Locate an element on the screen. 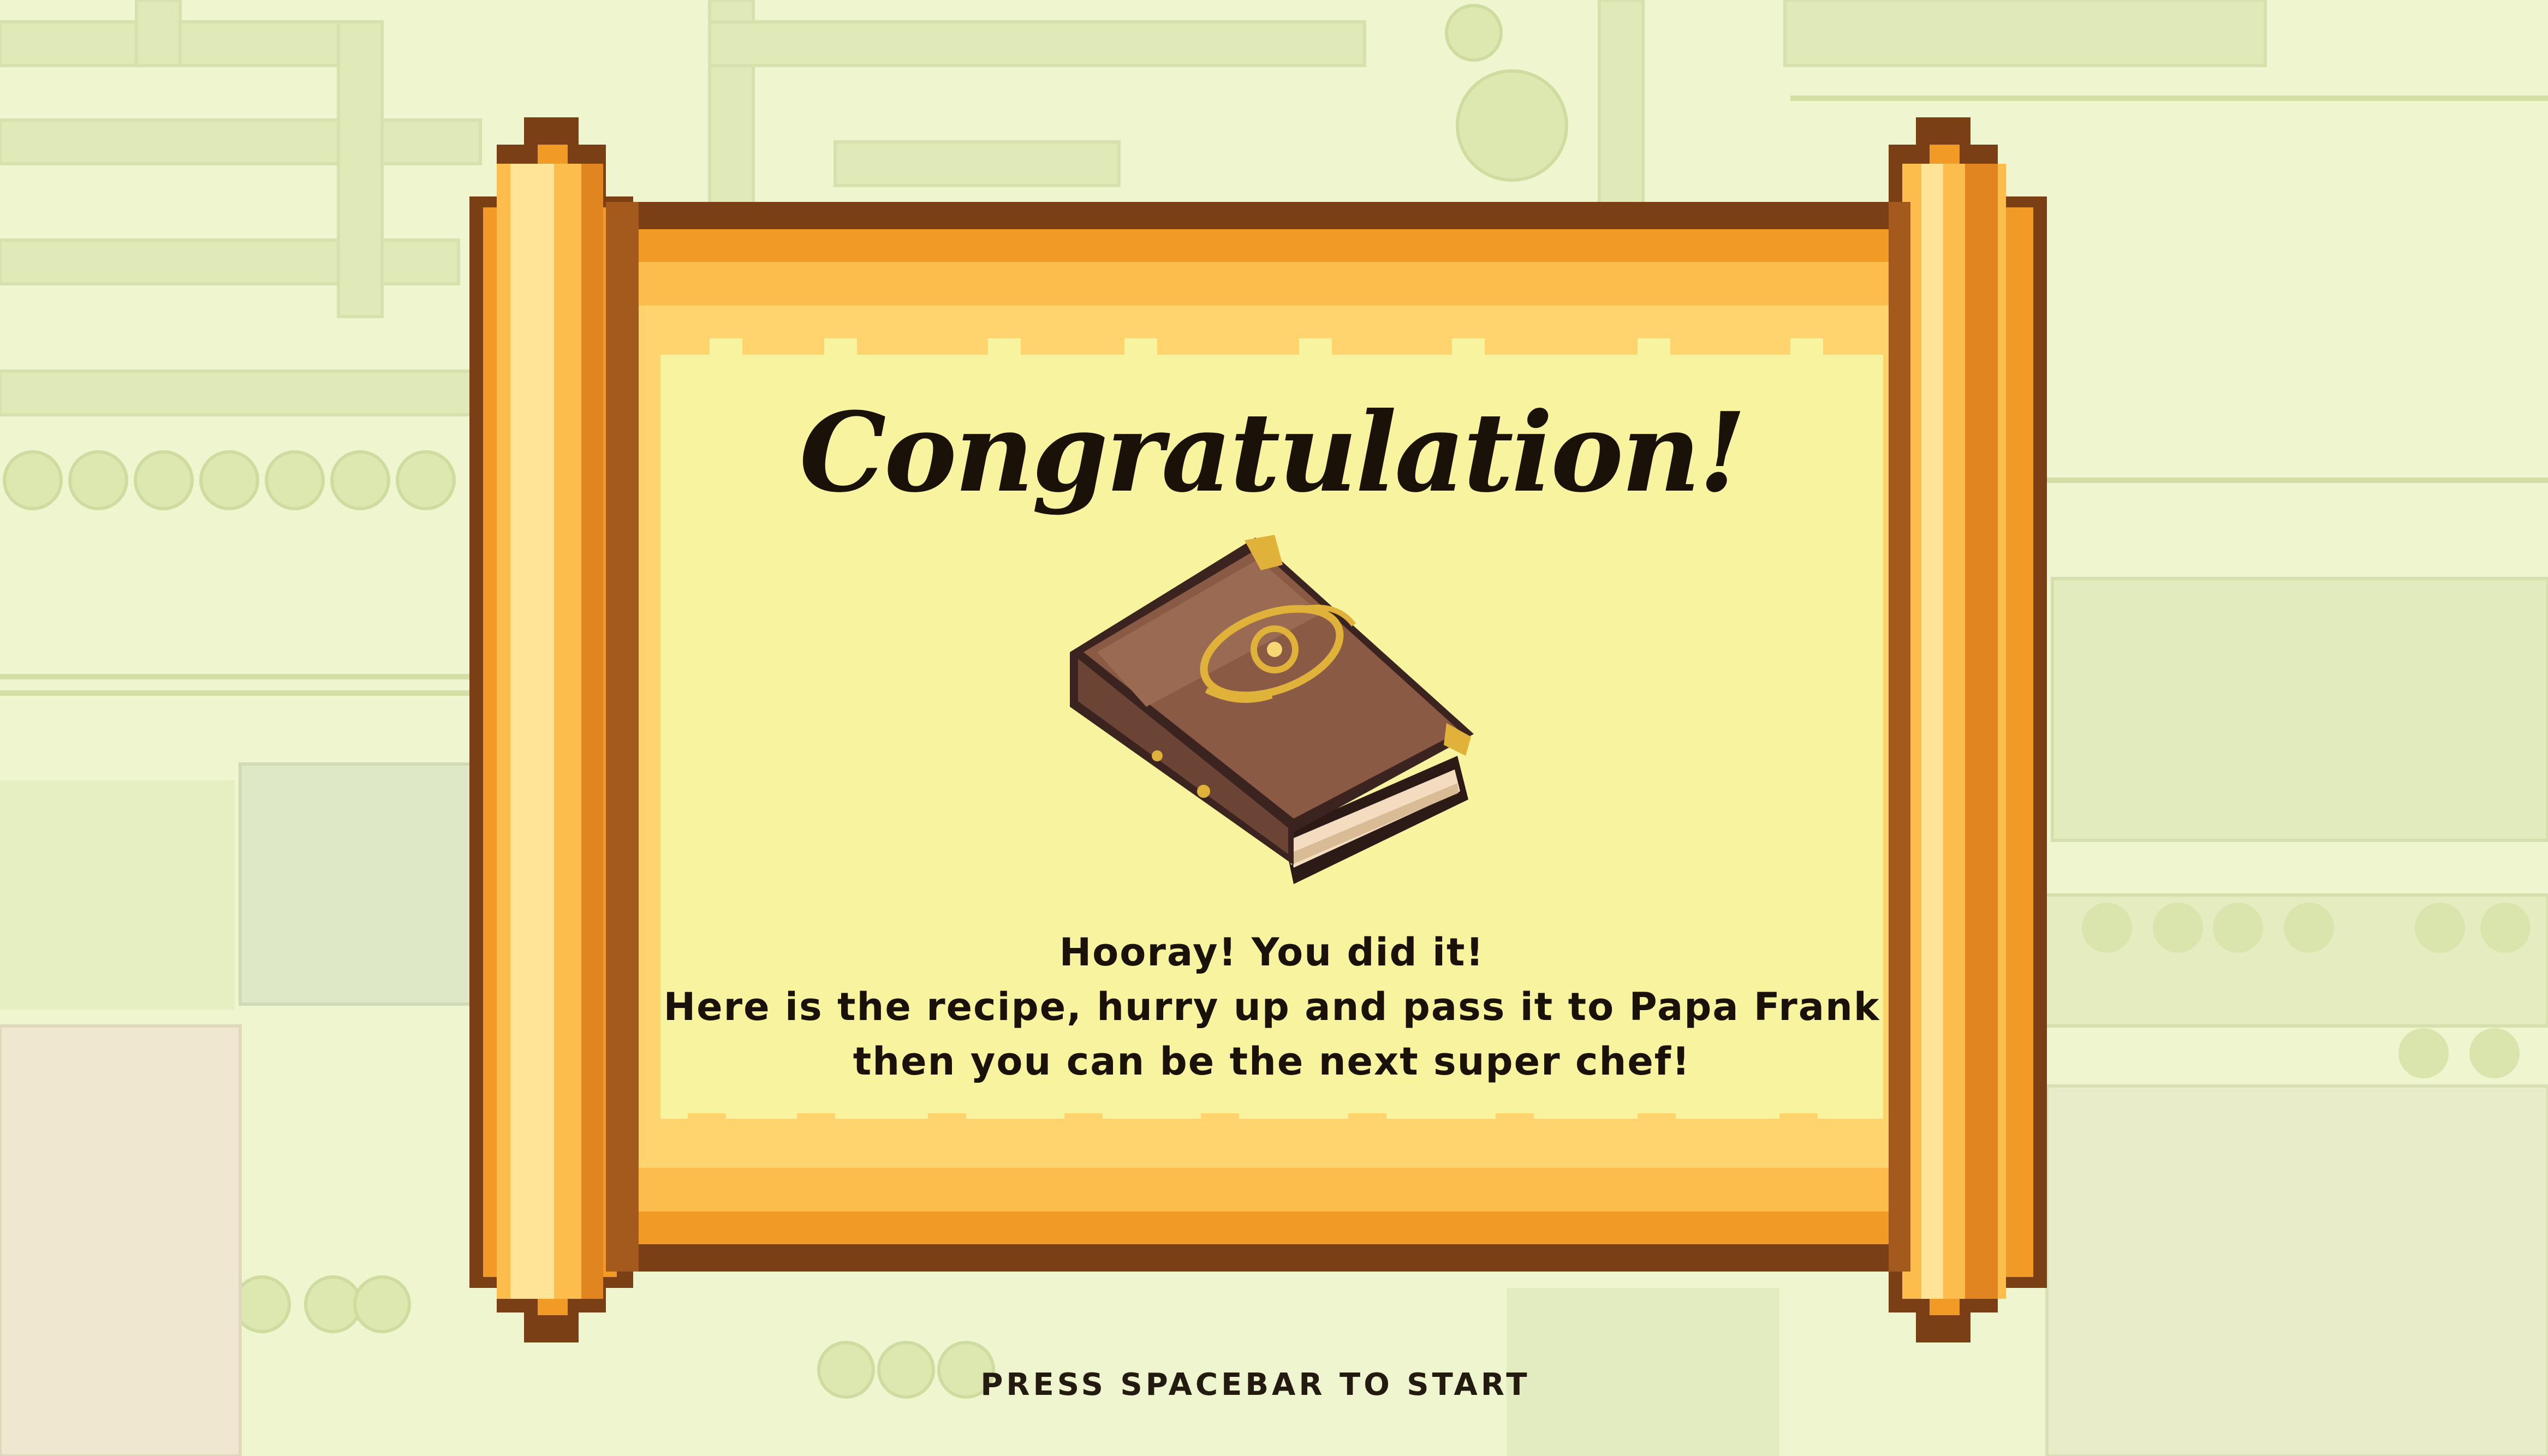  congratulation-title: Congratulation! is located at coordinates (1272, 453).